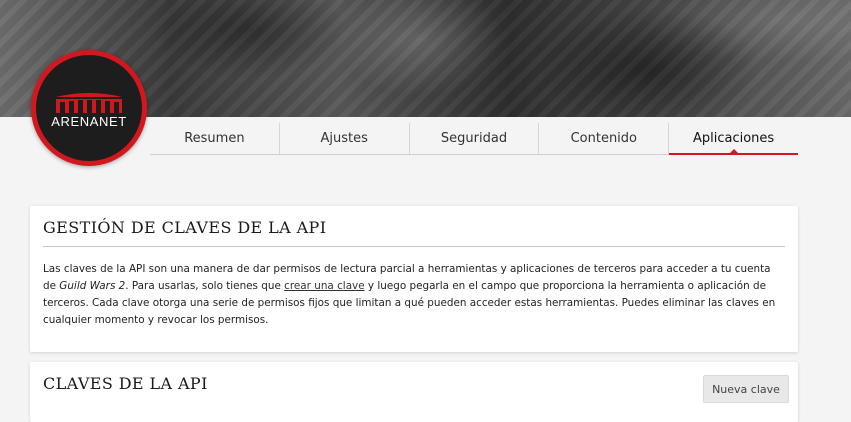  I want to click on api-management-title: GESTIÓN DE CLAVES DE LA API, so click(185, 227).